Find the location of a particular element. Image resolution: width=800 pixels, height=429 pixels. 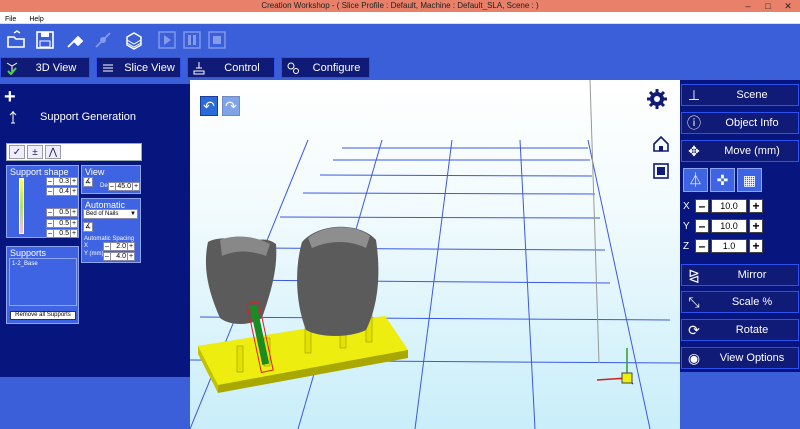

info-icon: ⓘ is located at coordinates (694, 123).